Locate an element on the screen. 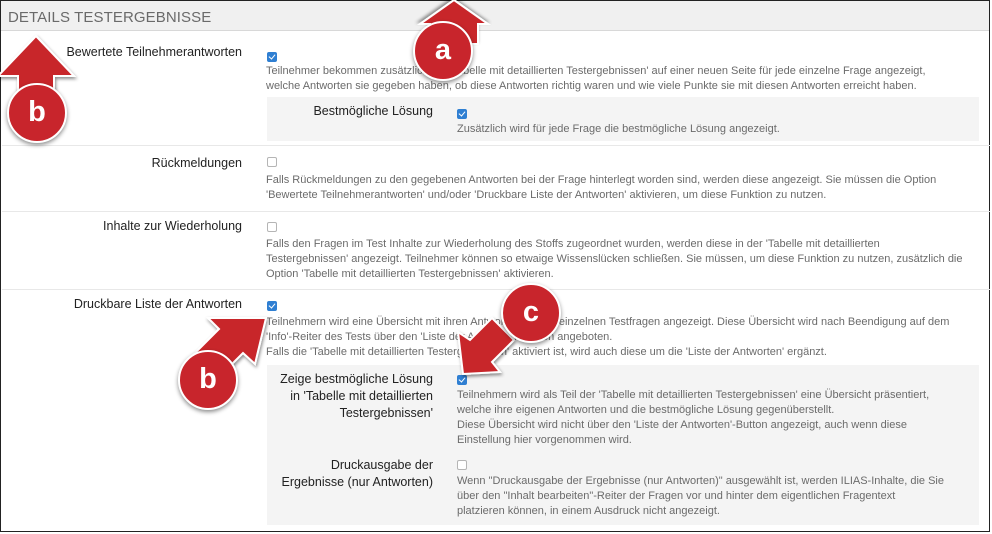 This screenshot has height=534, width=992. marker-b-middle: b is located at coordinates (208, 380).